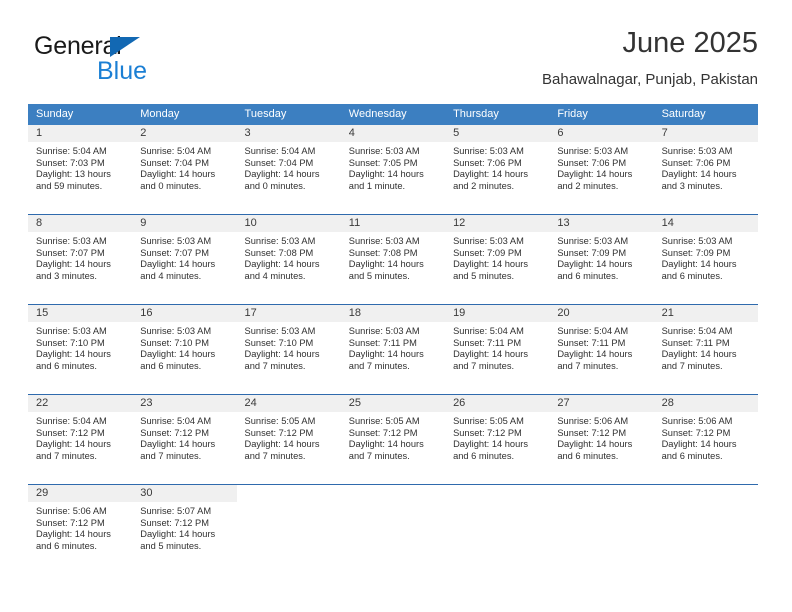 This screenshot has width=792, height=612. I want to click on day-number: 29, so click(42, 493).